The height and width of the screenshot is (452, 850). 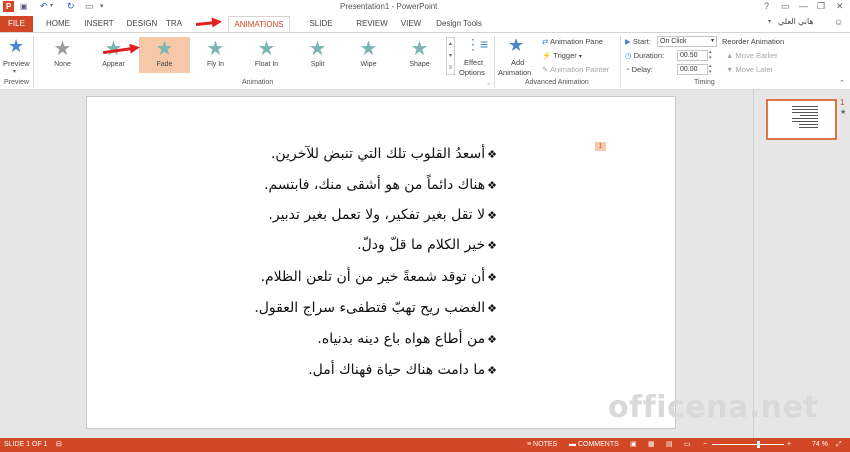 I want to click on tab-slide-show: SLIDE SHOW, so click(x=321, y=29).